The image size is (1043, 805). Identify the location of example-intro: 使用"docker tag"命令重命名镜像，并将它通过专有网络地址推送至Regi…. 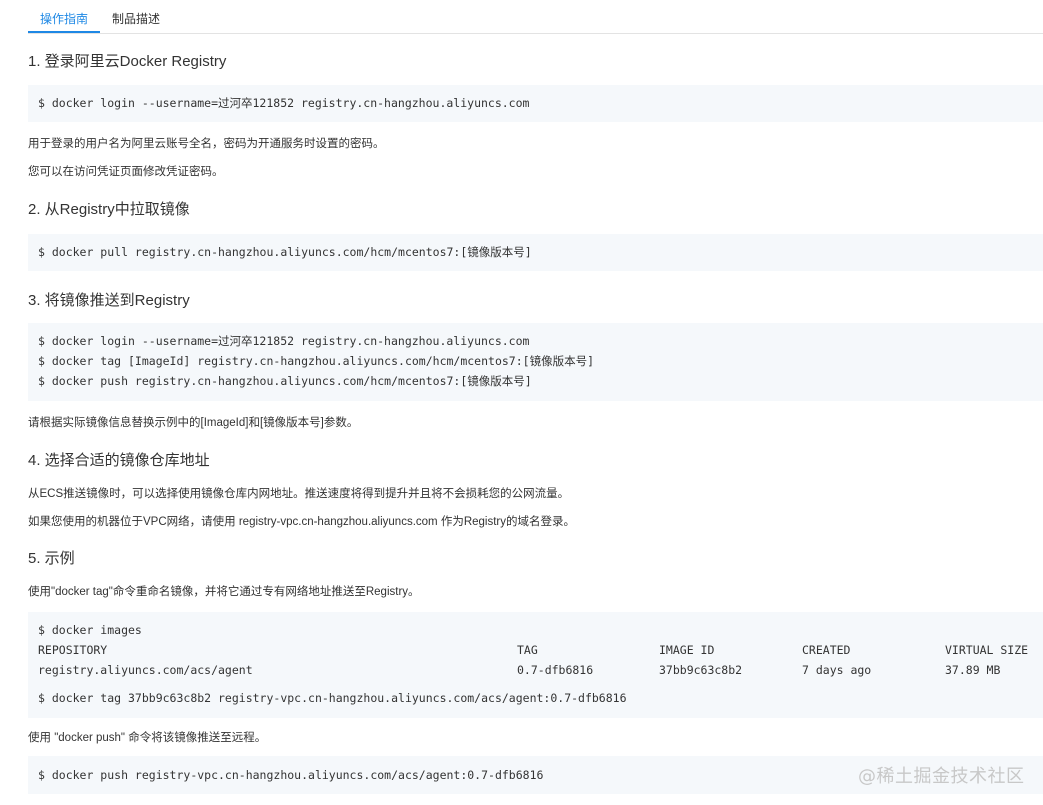
(224, 592).